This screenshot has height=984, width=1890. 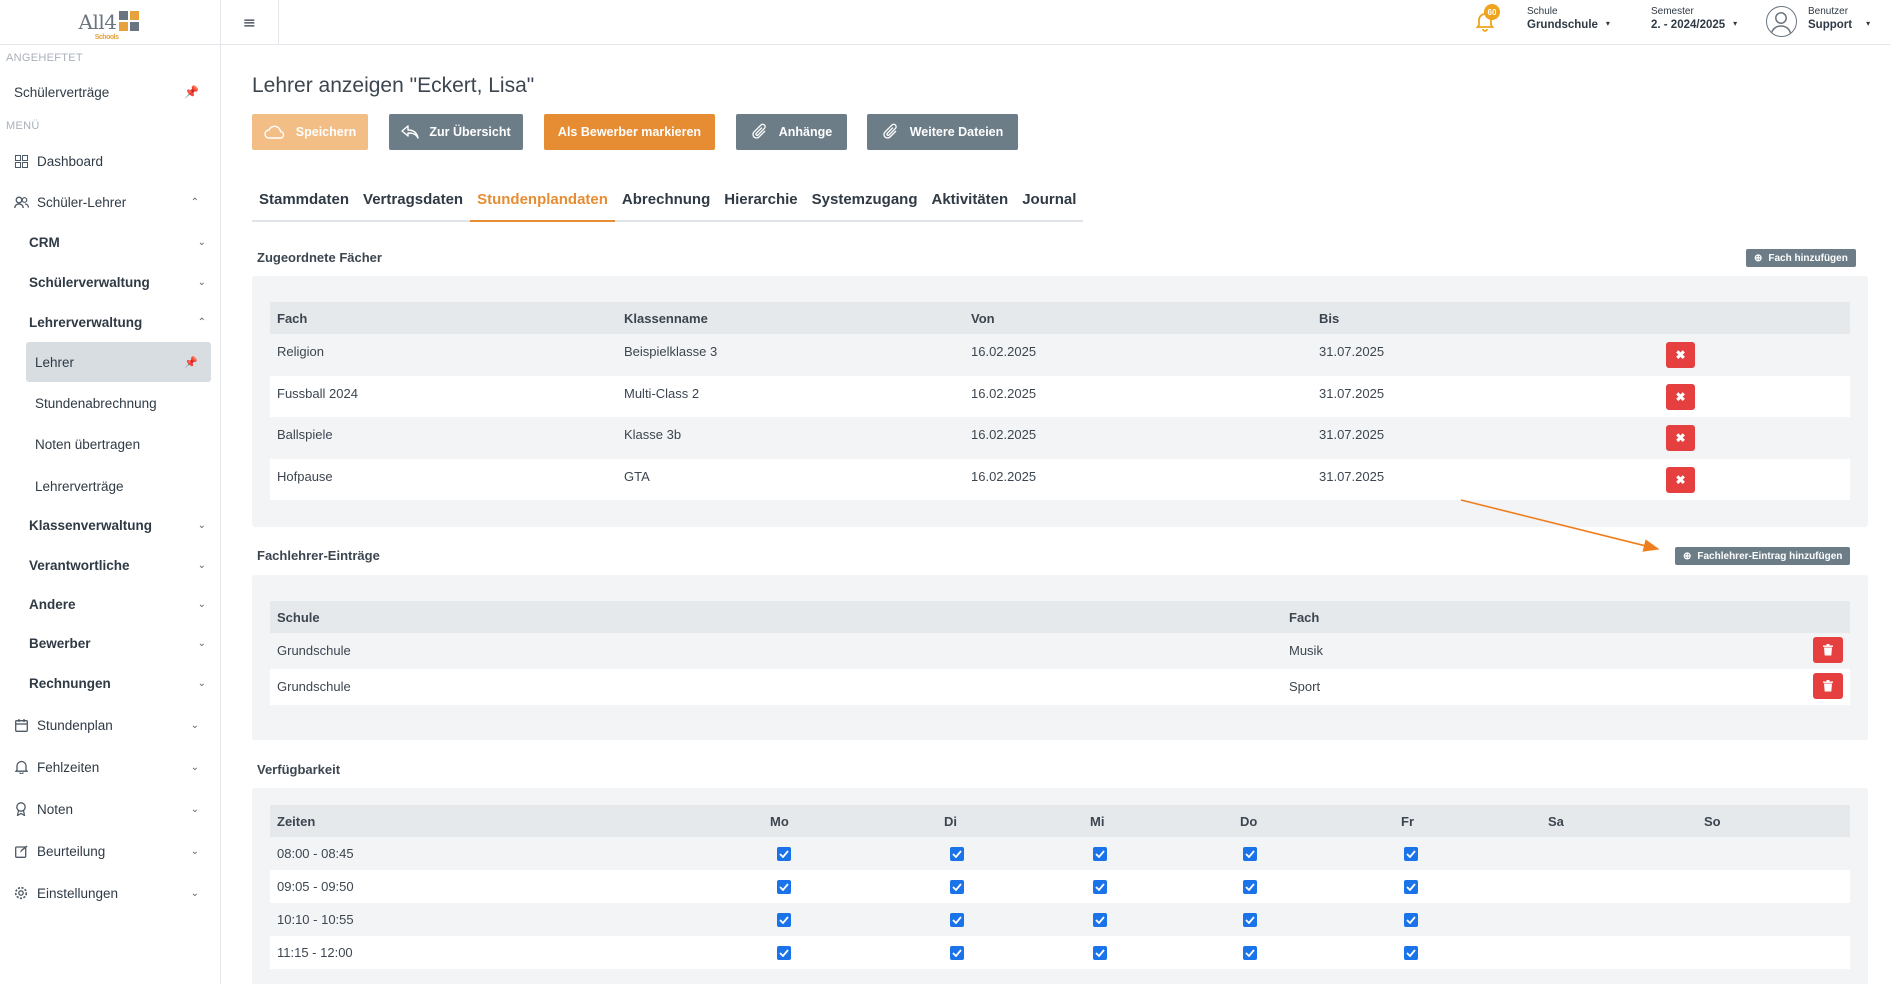 What do you see at coordinates (99, 26) in the screenshot?
I see `logo-text: All4 Schools` at bounding box center [99, 26].